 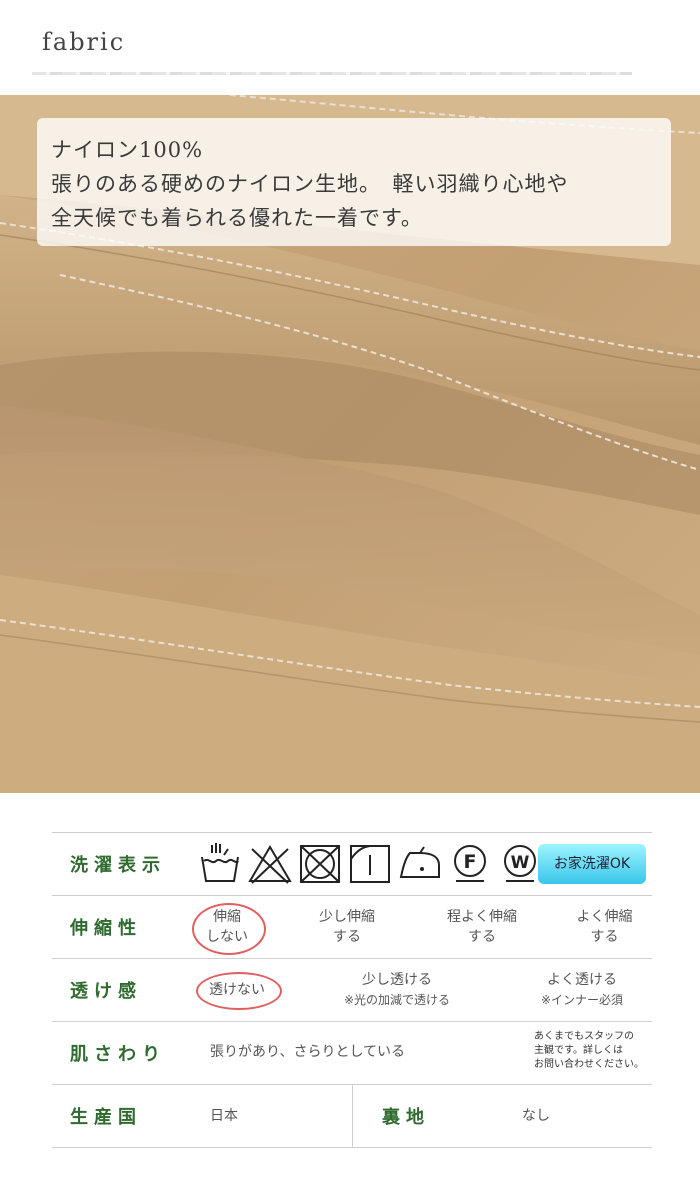 I want to click on svg-text: F, so click(x=470, y=862).